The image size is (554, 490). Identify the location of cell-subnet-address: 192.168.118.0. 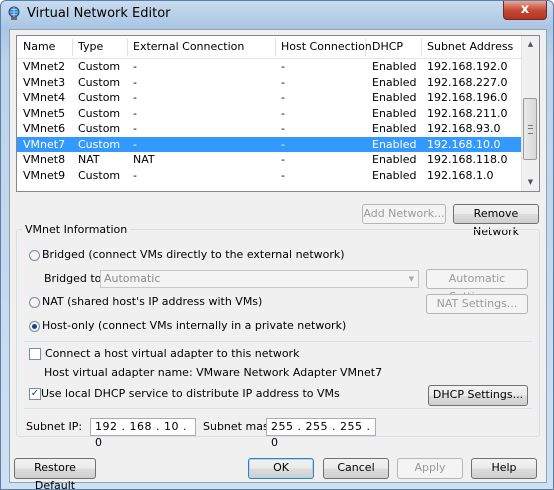
(467, 159).